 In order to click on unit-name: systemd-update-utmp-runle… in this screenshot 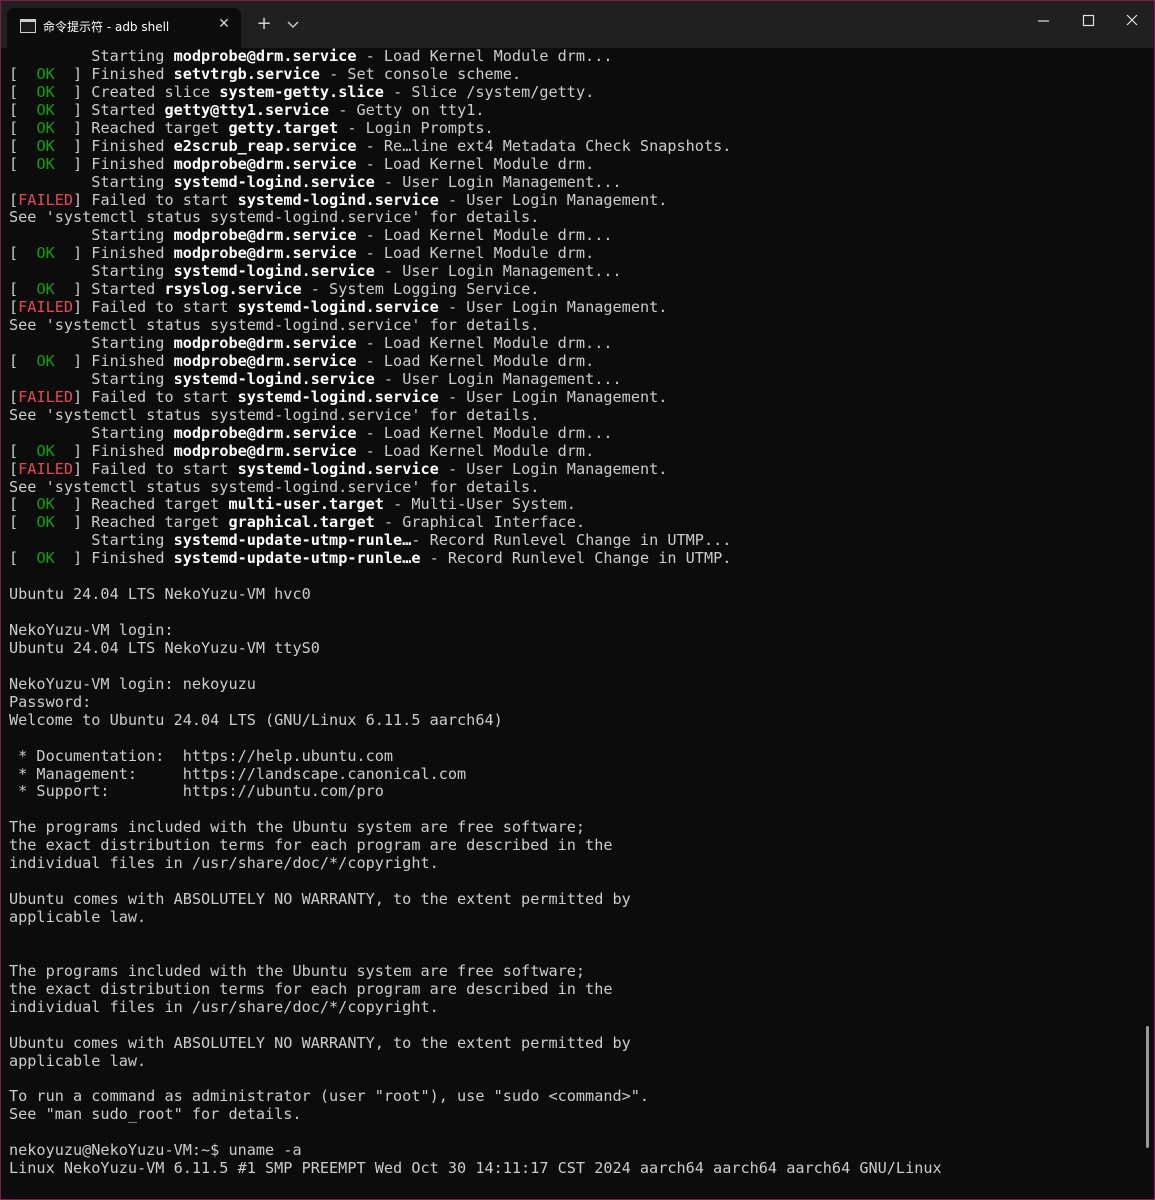, I will do `click(292, 540)`.